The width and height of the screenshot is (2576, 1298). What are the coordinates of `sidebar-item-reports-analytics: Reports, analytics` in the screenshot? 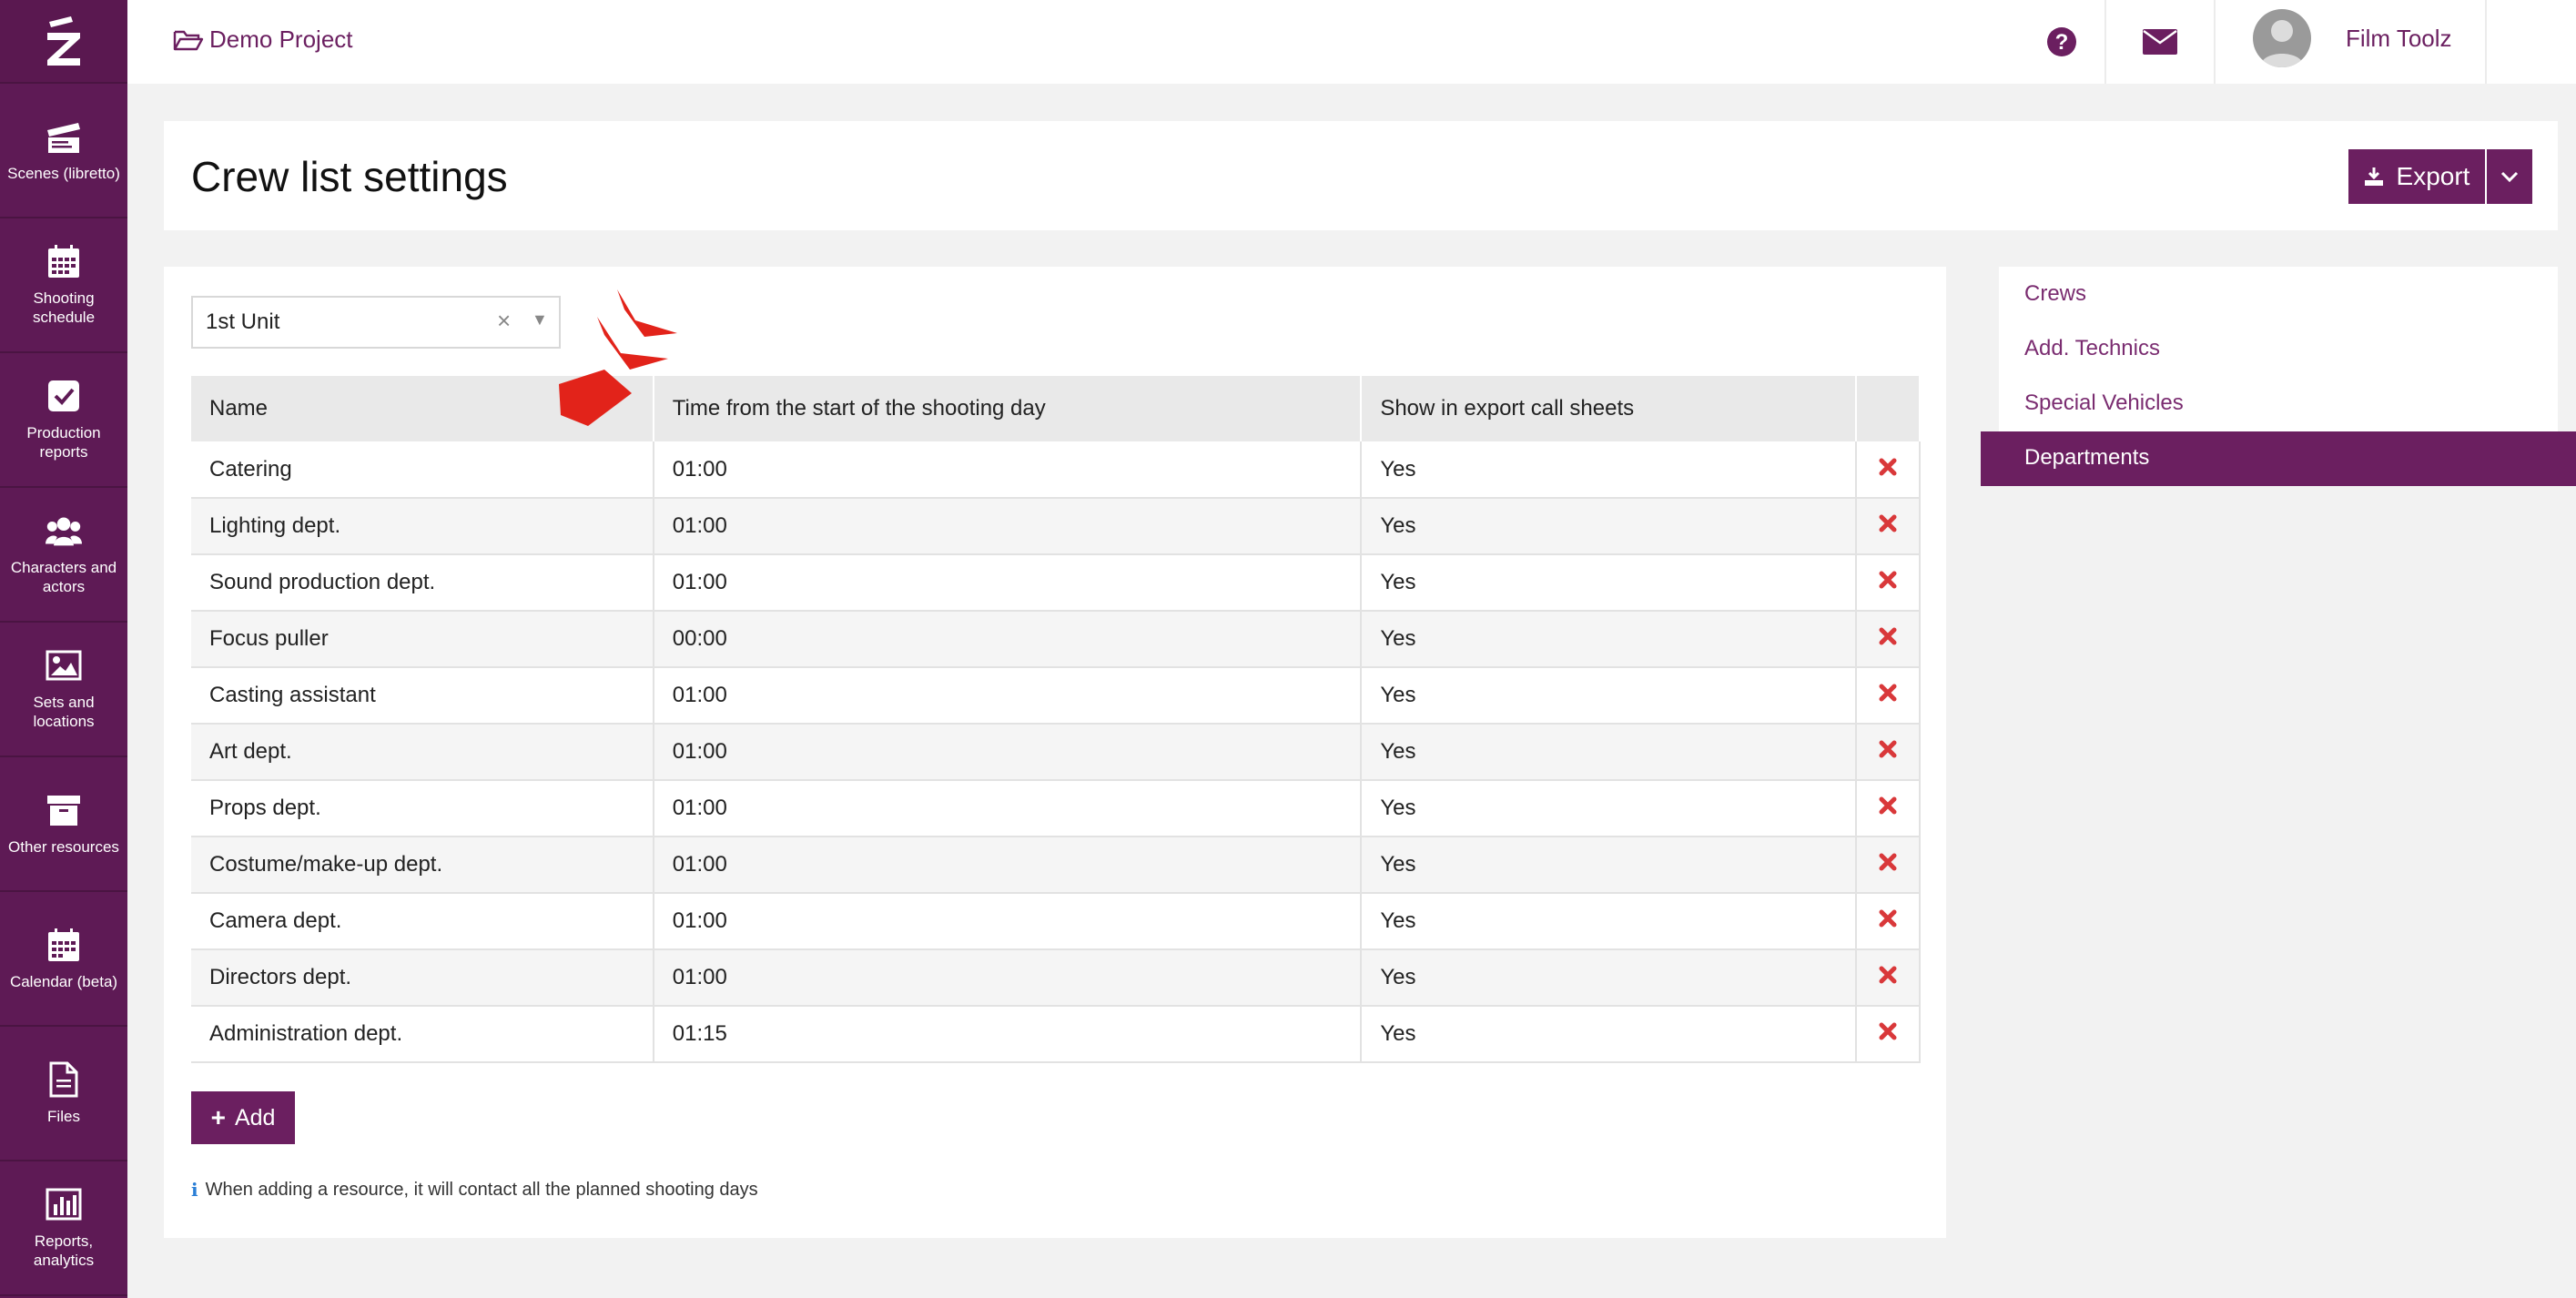 It's located at (63, 1228).